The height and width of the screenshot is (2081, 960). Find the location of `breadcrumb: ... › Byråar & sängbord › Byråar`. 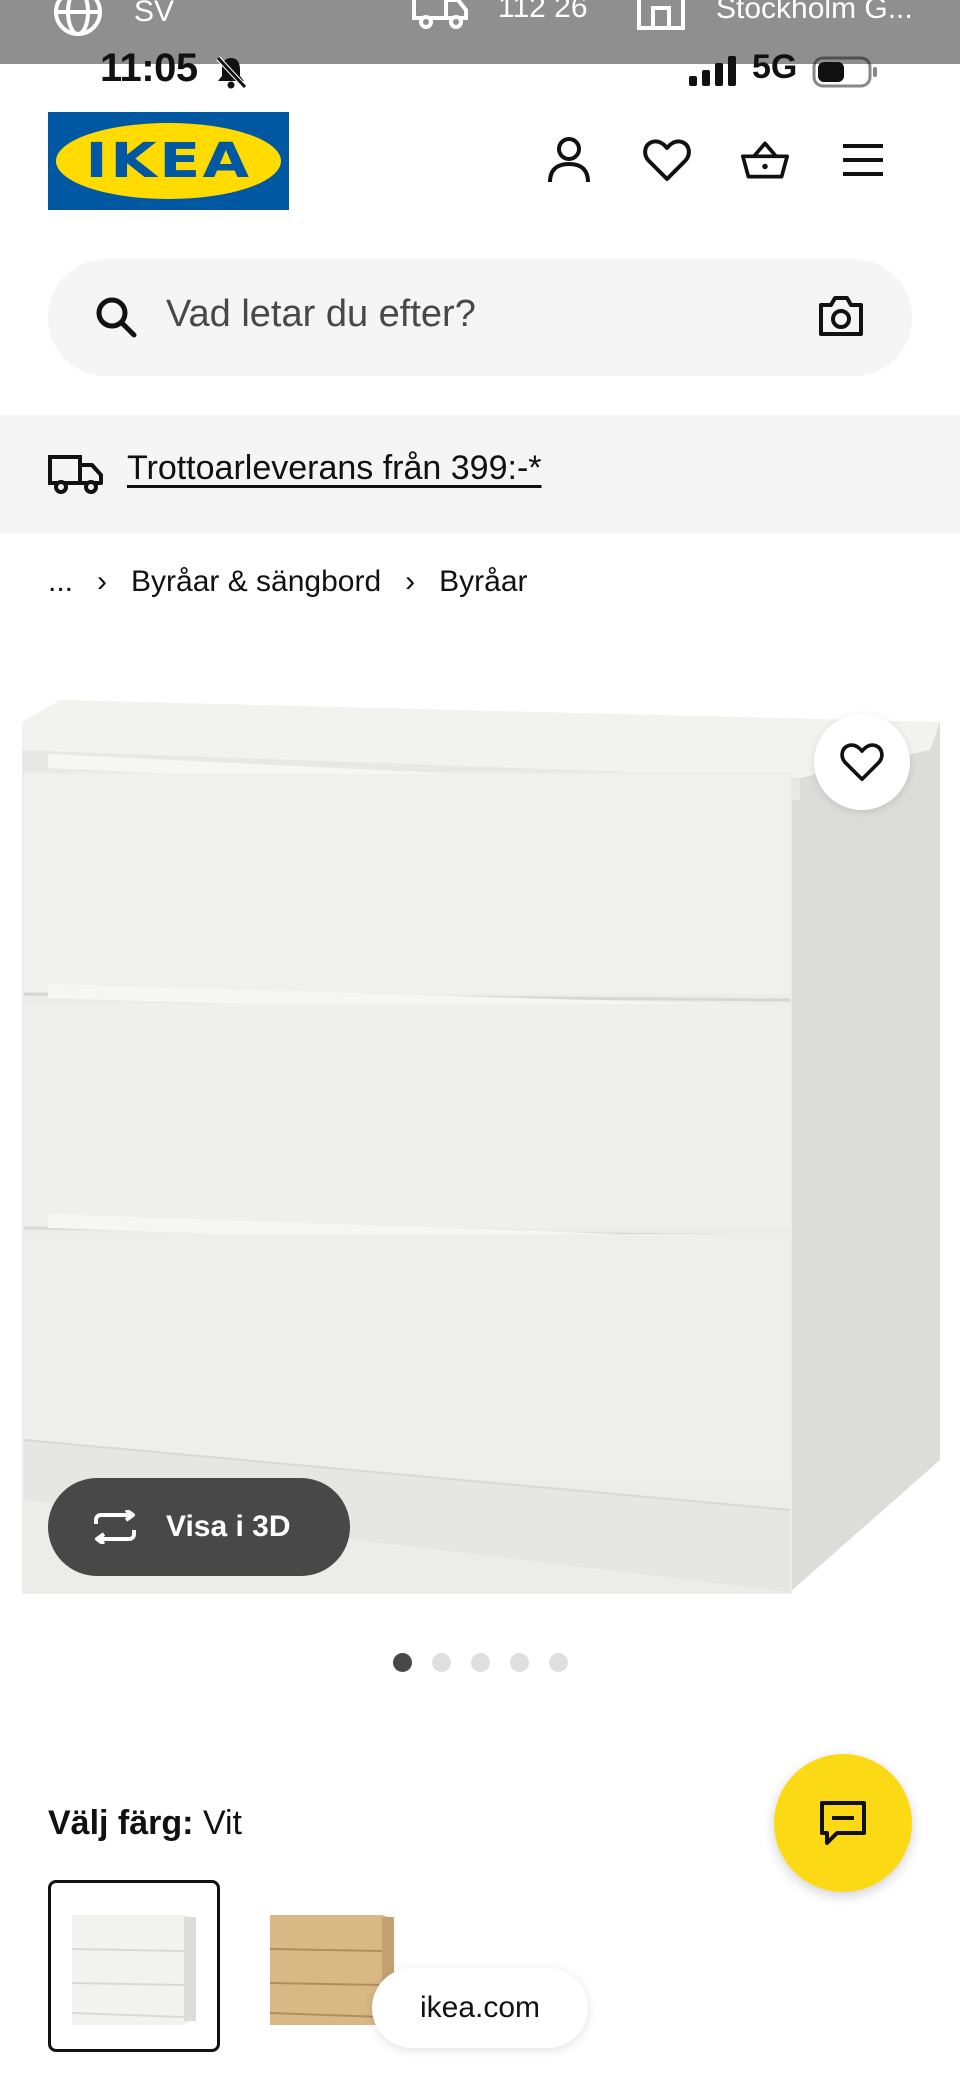

breadcrumb: ... › Byråar & sängbord › Byråar is located at coordinates (288, 582).